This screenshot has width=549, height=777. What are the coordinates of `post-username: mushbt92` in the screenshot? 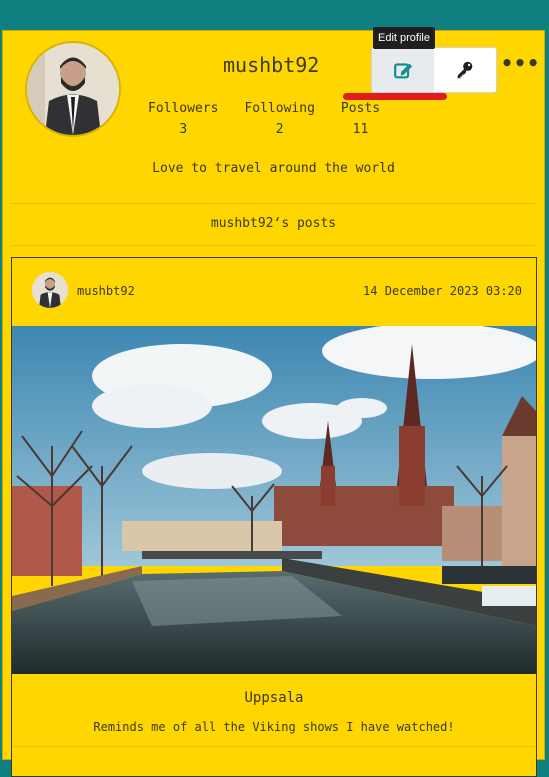 It's located at (106, 291).